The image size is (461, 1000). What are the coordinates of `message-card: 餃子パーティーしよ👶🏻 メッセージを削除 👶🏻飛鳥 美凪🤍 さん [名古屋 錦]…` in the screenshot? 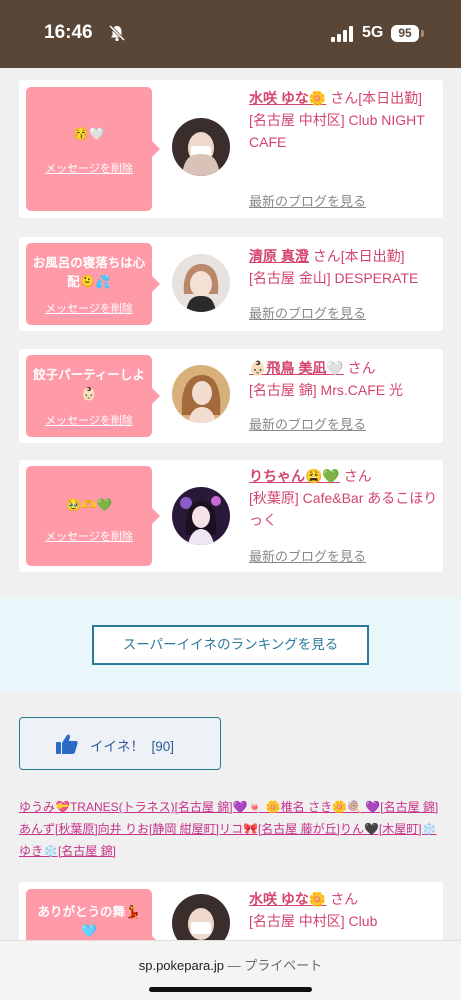 It's located at (231, 396).